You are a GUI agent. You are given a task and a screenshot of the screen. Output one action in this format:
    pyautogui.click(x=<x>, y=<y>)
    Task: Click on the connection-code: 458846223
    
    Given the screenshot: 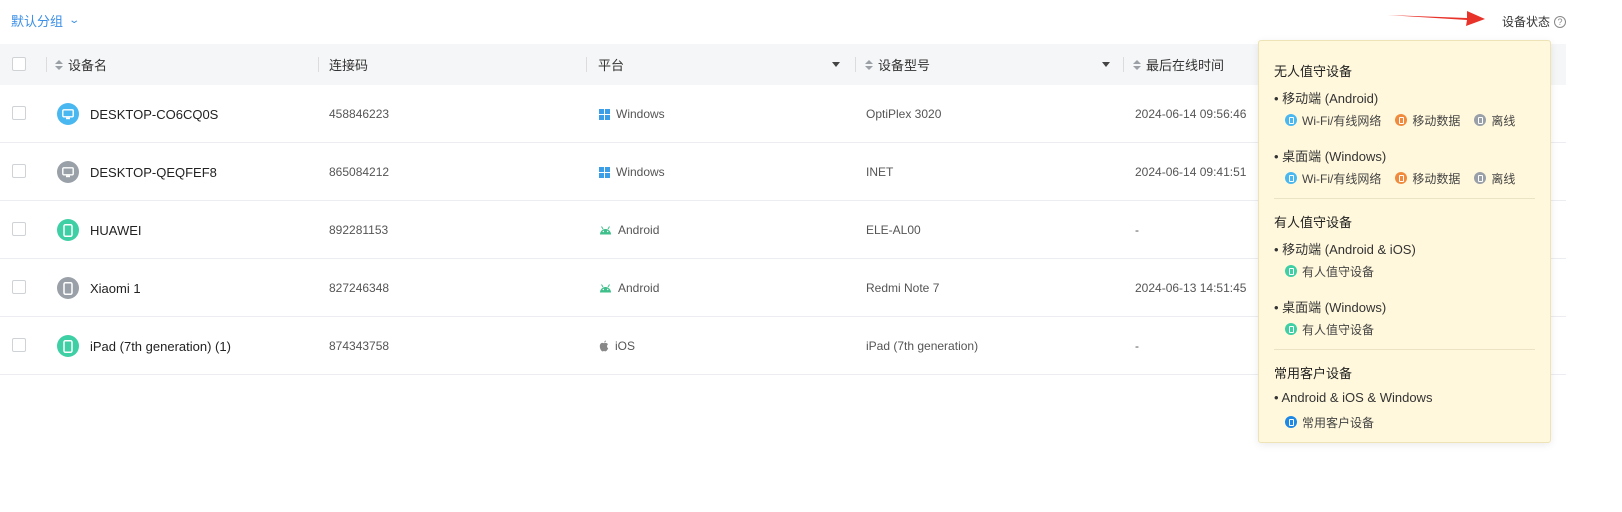 What is the action you would take?
    pyautogui.click(x=359, y=114)
    